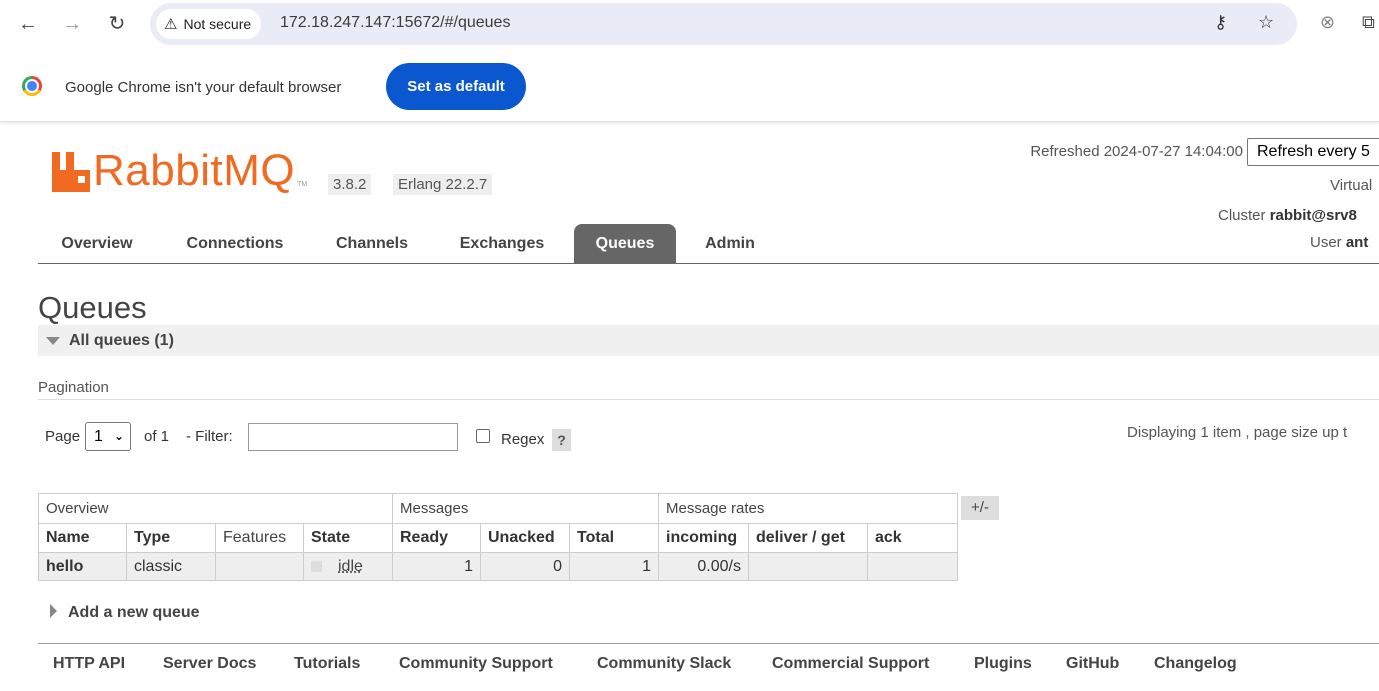  Describe the element at coordinates (1266, 22) in the screenshot. I see `star-icon: ☆` at that location.